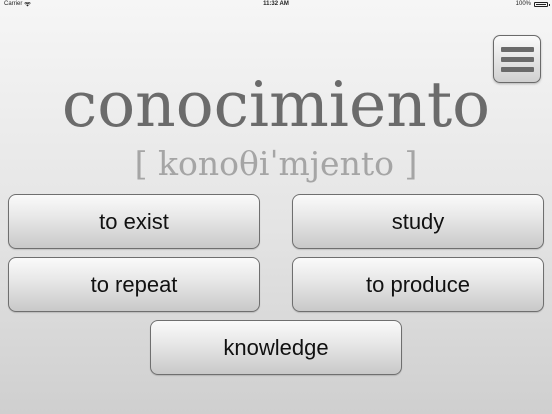 The height and width of the screenshot is (414, 552). What do you see at coordinates (532, 4) in the screenshot?
I see `status-right: 100%` at bounding box center [532, 4].